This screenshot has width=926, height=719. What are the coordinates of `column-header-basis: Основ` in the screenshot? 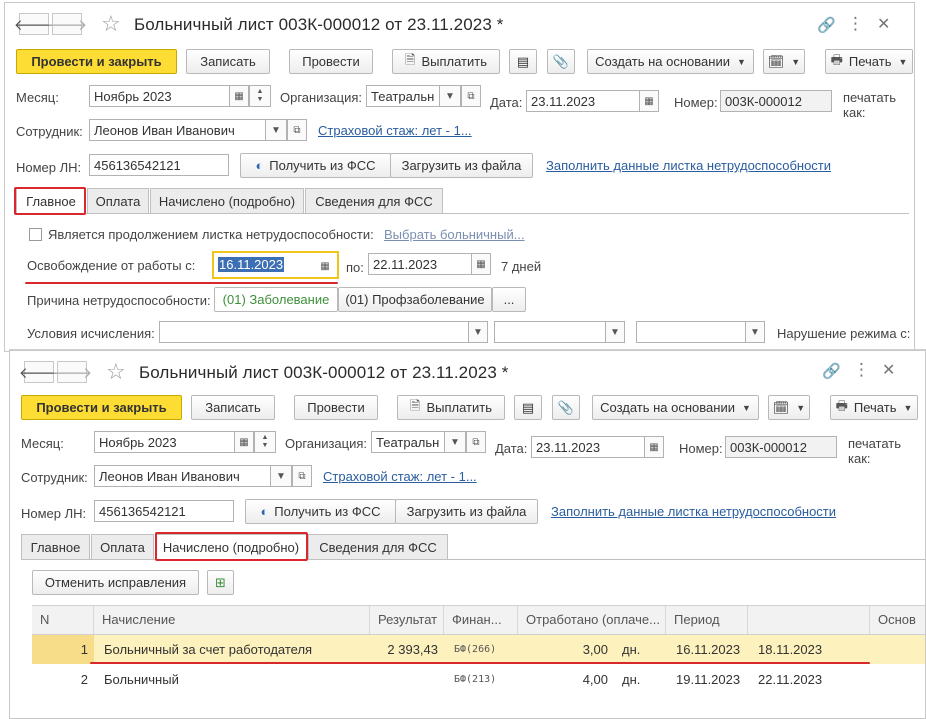 It's located at (897, 620).